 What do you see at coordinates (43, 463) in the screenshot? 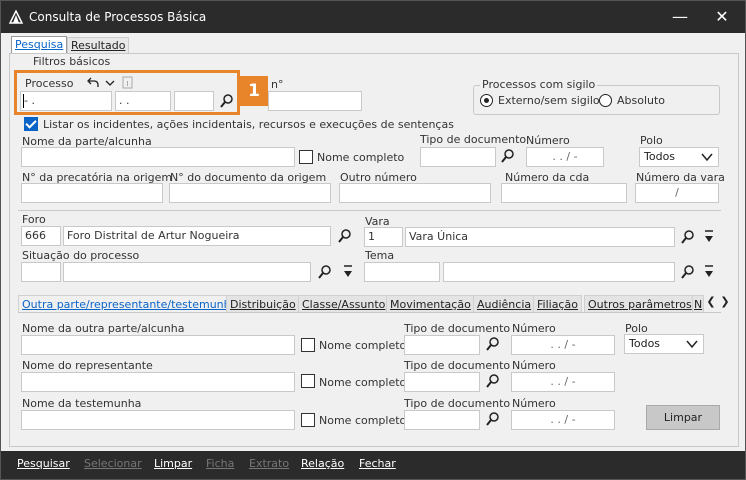
I see `pesquisar-button: Pesquisar` at bounding box center [43, 463].